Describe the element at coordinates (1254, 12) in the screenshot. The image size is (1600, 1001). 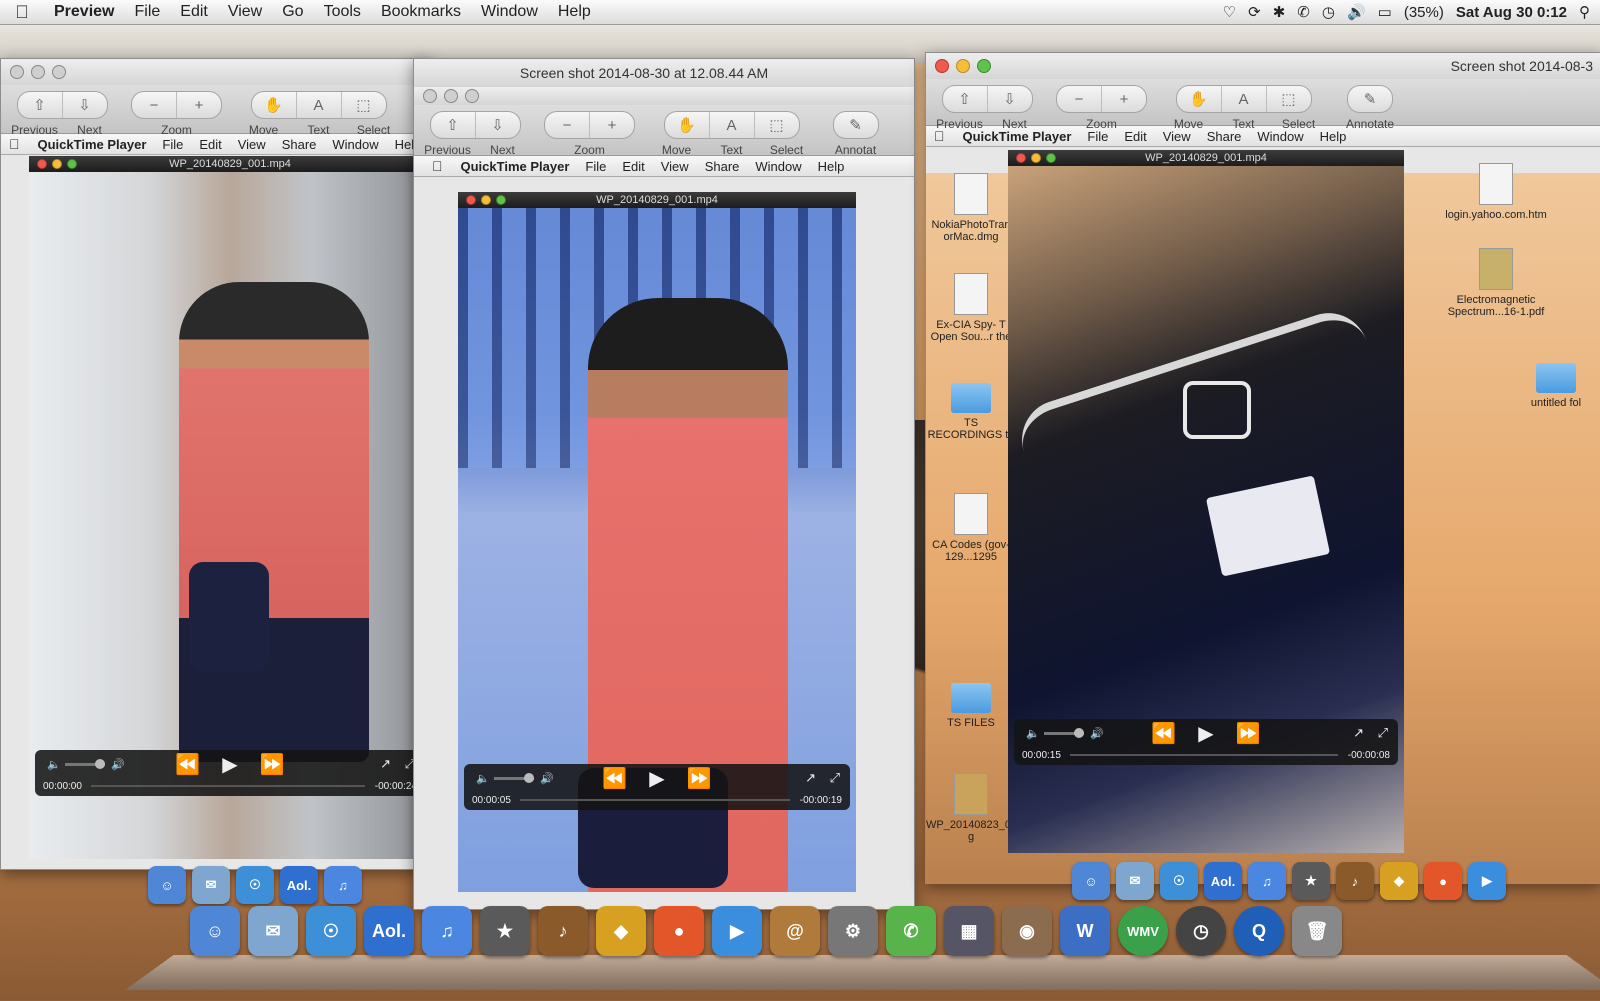
I see `sync-icon: ⟳` at that location.